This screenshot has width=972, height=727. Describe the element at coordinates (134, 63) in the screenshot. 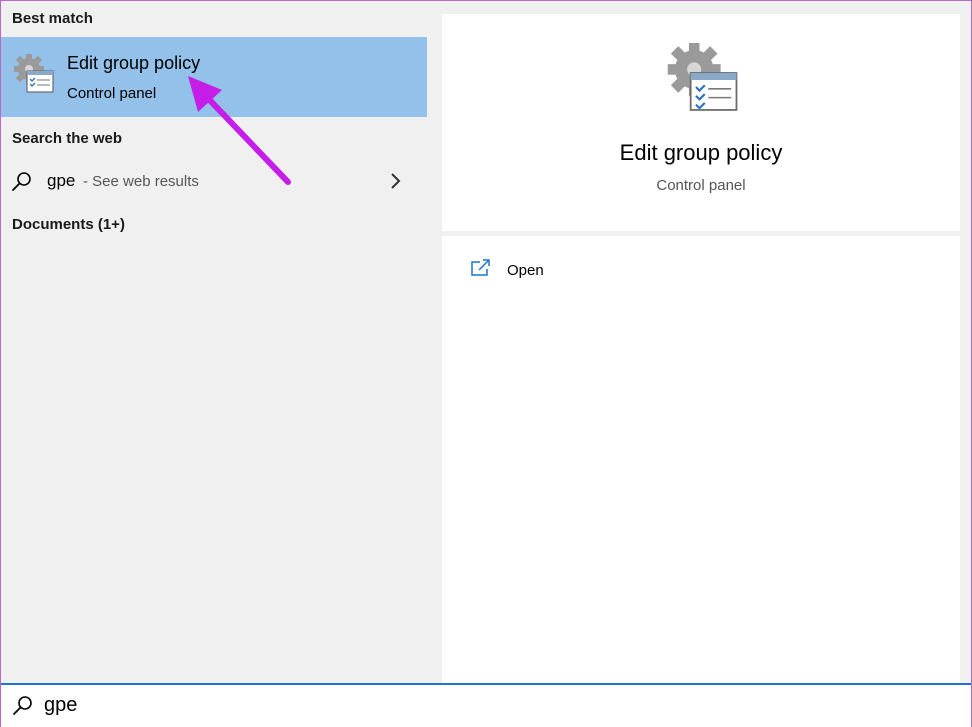

I see `best-match-title: Edit group policy` at that location.